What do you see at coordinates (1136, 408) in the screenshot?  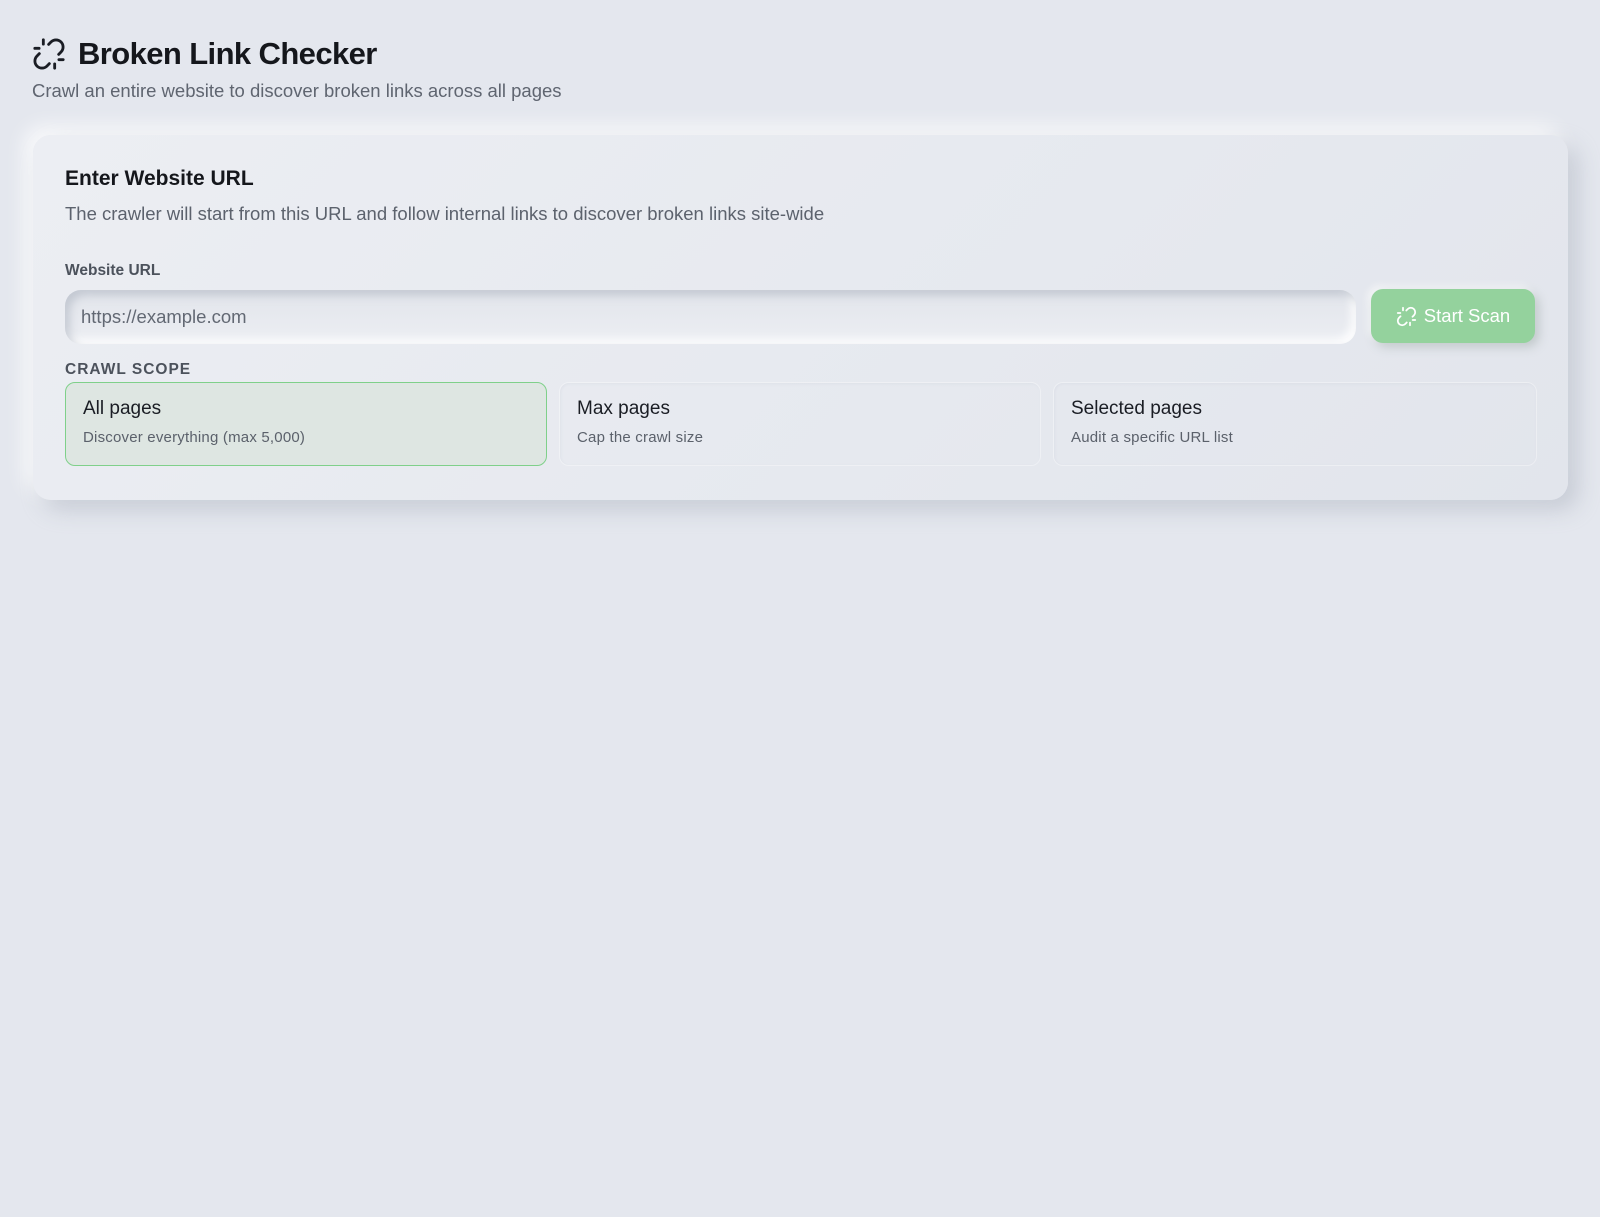 I see `scope-option-title: Selected pages` at bounding box center [1136, 408].